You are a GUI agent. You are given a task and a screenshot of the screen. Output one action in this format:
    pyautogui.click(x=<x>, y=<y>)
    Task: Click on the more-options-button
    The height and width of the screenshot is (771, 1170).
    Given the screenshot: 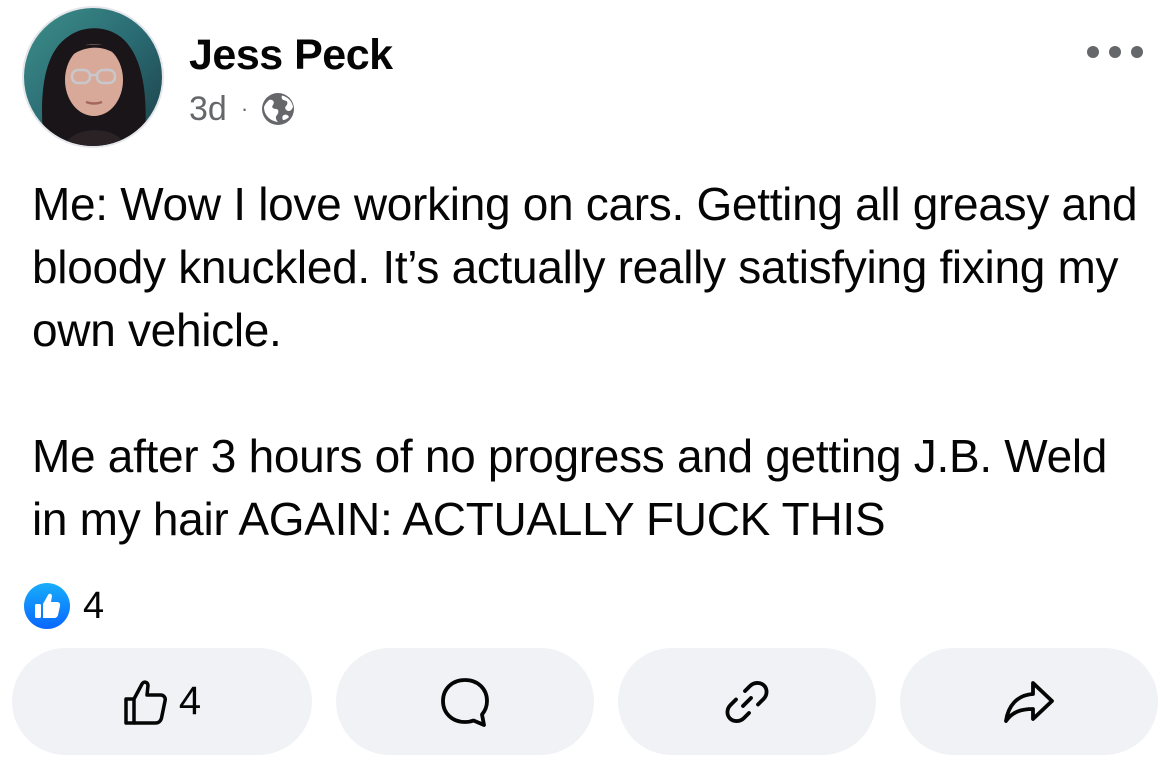 What is the action you would take?
    pyautogui.click(x=1115, y=52)
    